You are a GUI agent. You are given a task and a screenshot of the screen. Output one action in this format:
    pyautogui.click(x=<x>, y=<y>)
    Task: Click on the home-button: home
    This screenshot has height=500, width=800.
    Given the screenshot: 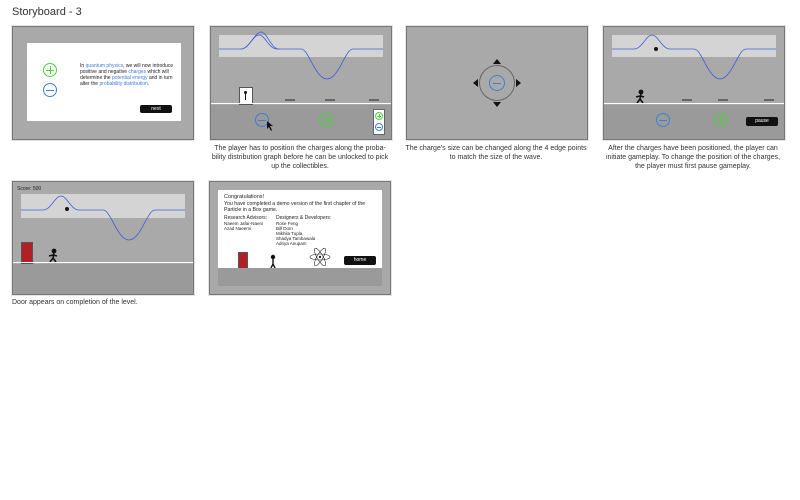 What is the action you would take?
    pyautogui.click(x=360, y=260)
    